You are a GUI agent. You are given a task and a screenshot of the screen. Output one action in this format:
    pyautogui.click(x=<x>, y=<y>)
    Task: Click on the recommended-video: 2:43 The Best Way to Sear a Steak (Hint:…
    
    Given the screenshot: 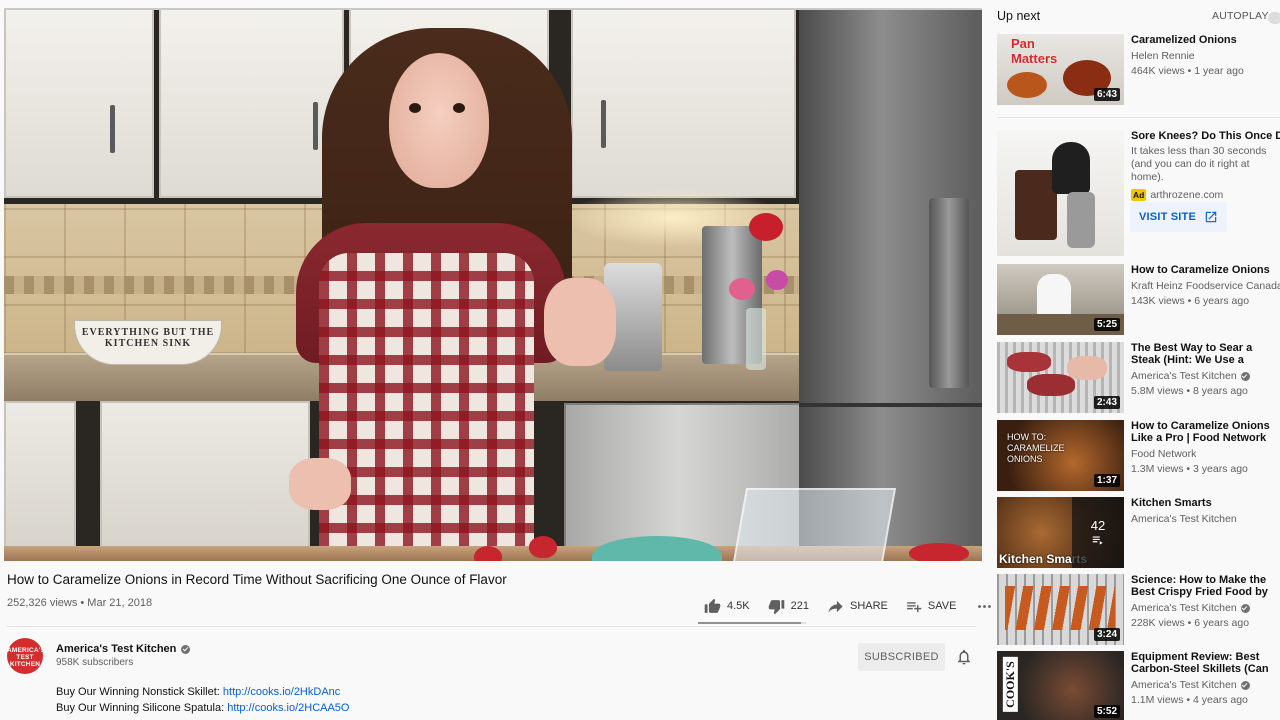 What is the action you would take?
    pyautogui.click(x=1138, y=378)
    